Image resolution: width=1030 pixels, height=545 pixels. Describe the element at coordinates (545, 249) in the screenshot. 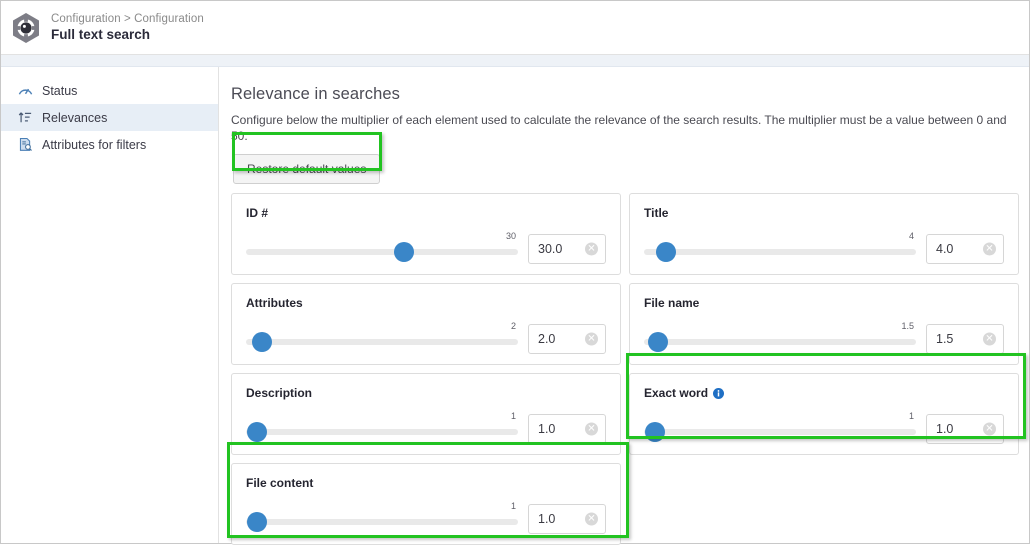

I see `value-input: 30.0` at that location.